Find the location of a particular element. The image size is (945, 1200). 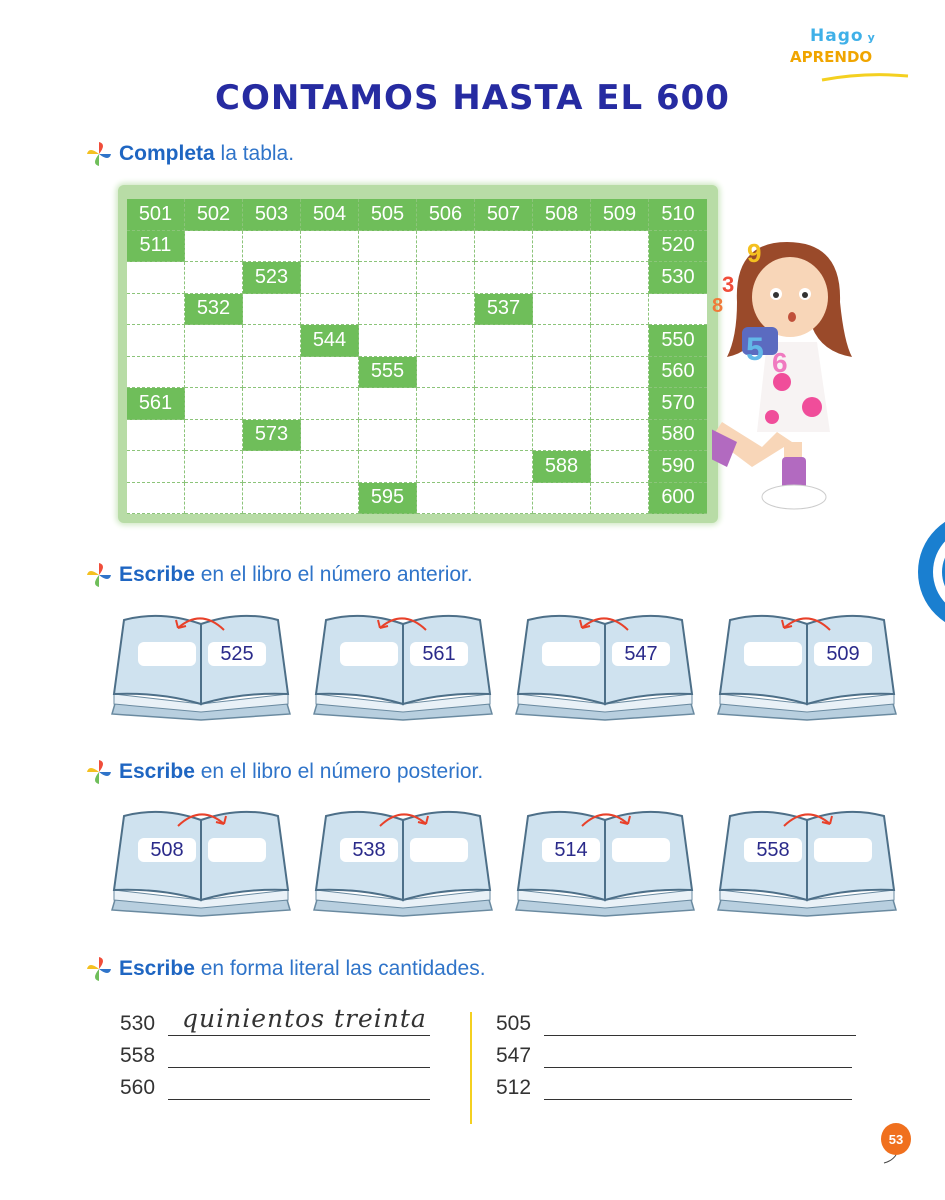

svg-text: 6 is located at coordinates (780, 362).